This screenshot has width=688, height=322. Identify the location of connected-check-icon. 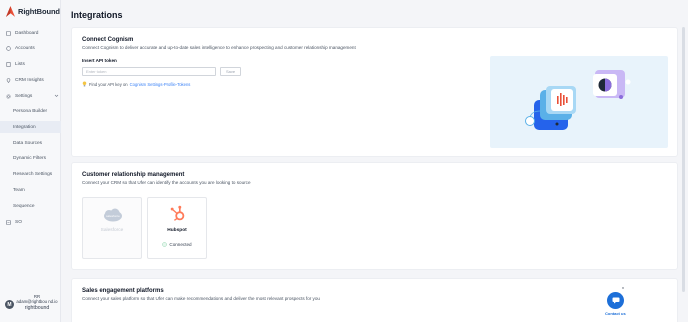
(165, 244).